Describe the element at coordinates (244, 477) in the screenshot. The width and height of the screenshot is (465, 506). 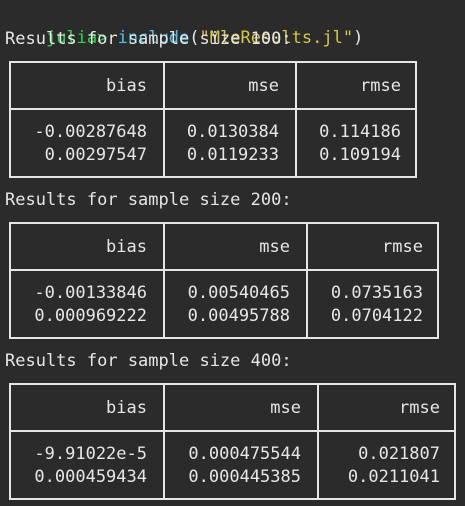
I see `table-cell: 0.000445385` at that location.